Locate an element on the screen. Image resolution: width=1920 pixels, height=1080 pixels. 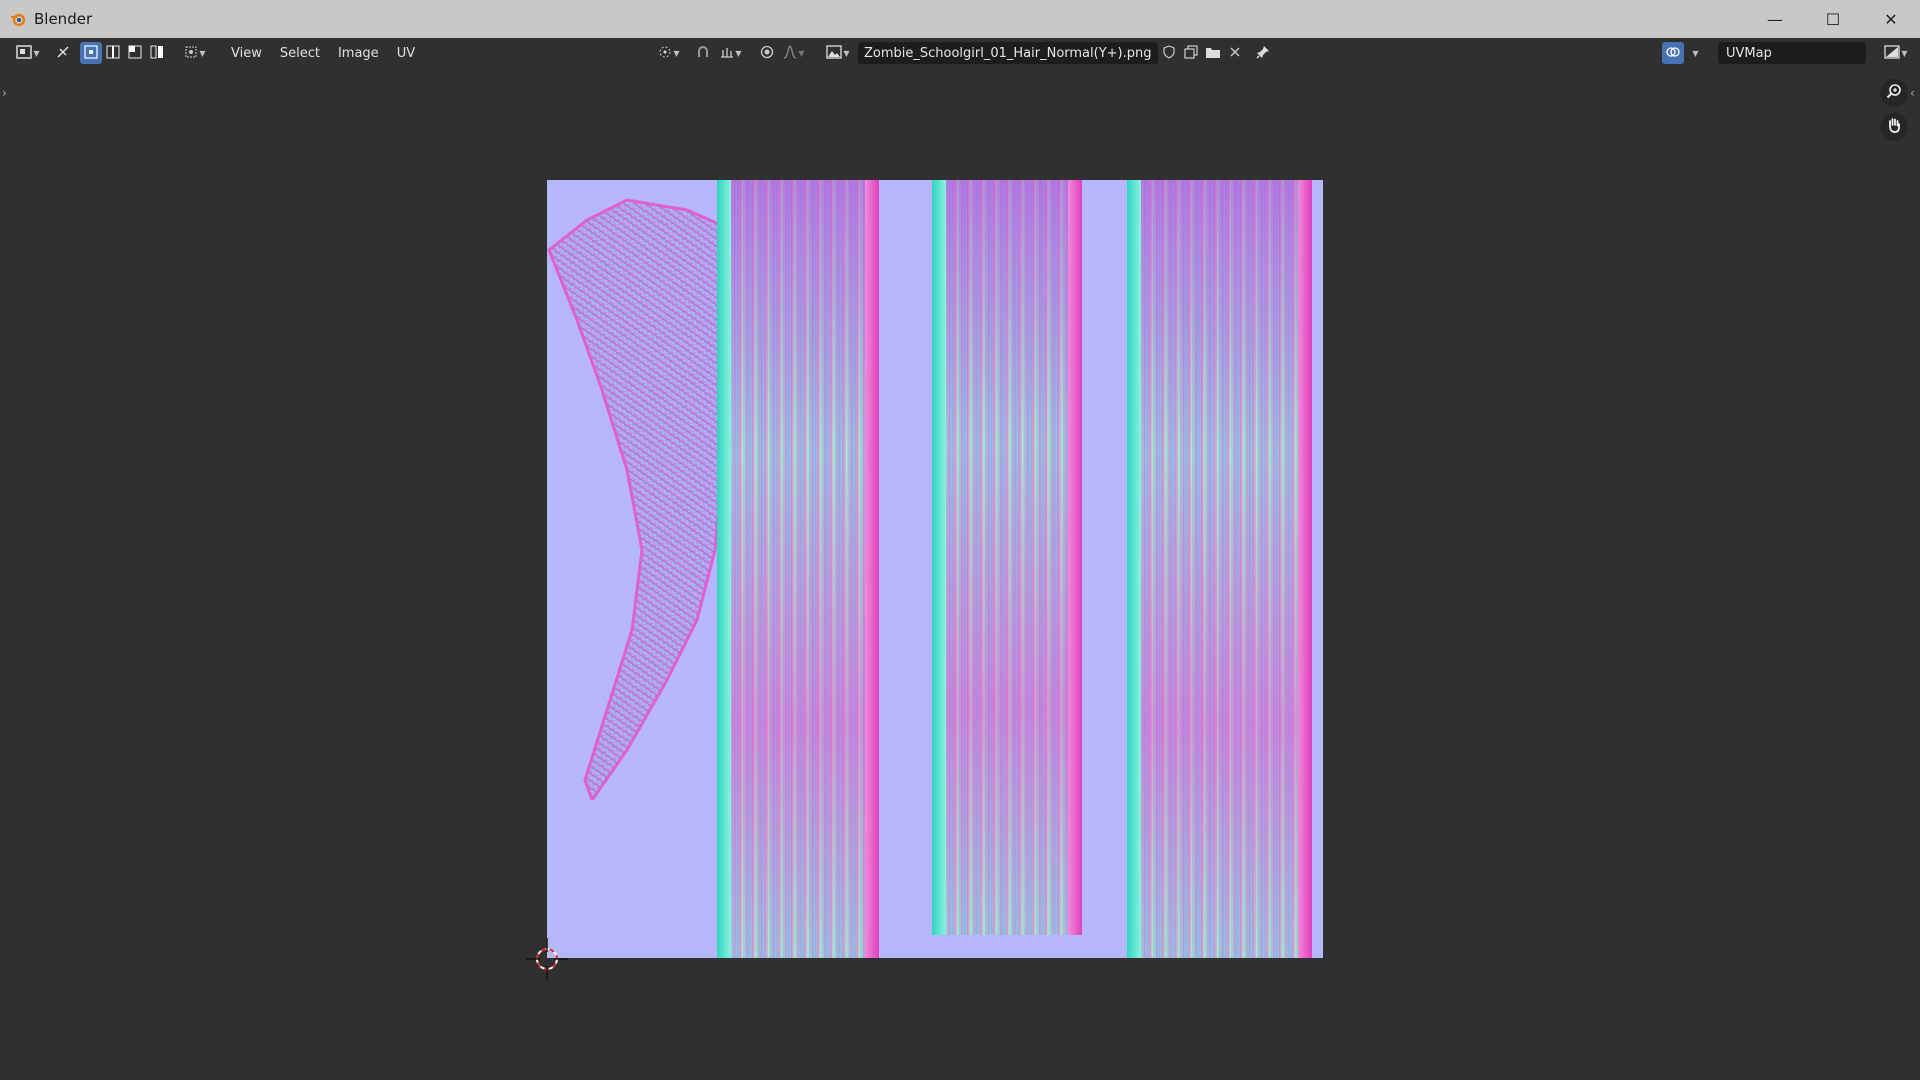
face-mode-icon is located at coordinates (135, 53).